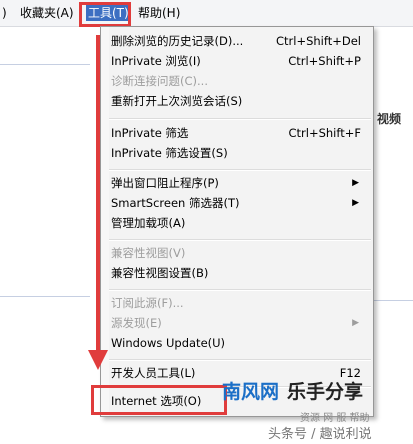 This screenshot has width=413, height=444. What do you see at coordinates (335, 418) in the screenshot?
I see `watermark-small-text: 资源 网 服 帮助` at bounding box center [335, 418].